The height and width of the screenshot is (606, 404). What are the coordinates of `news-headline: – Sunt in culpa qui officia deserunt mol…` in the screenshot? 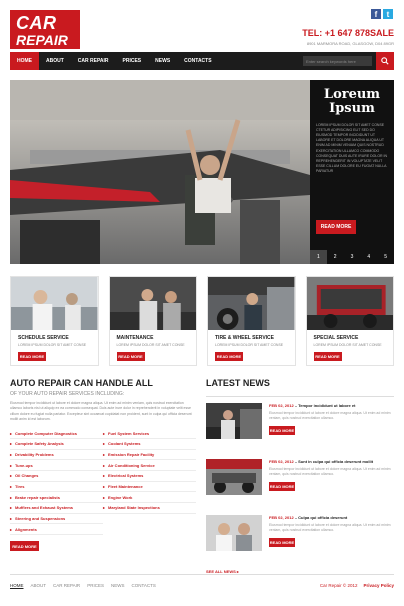 It's located at (334, 461).